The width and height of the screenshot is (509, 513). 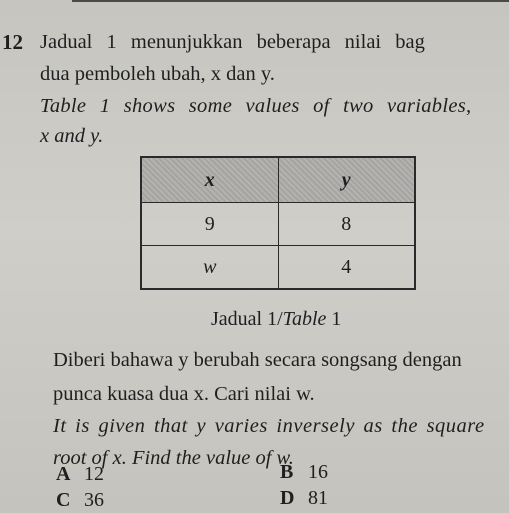 I want to click on question-text-malay-line1: Jadual 1 menunjukkan beberapa nilai bag, so click(x=232, y=42).